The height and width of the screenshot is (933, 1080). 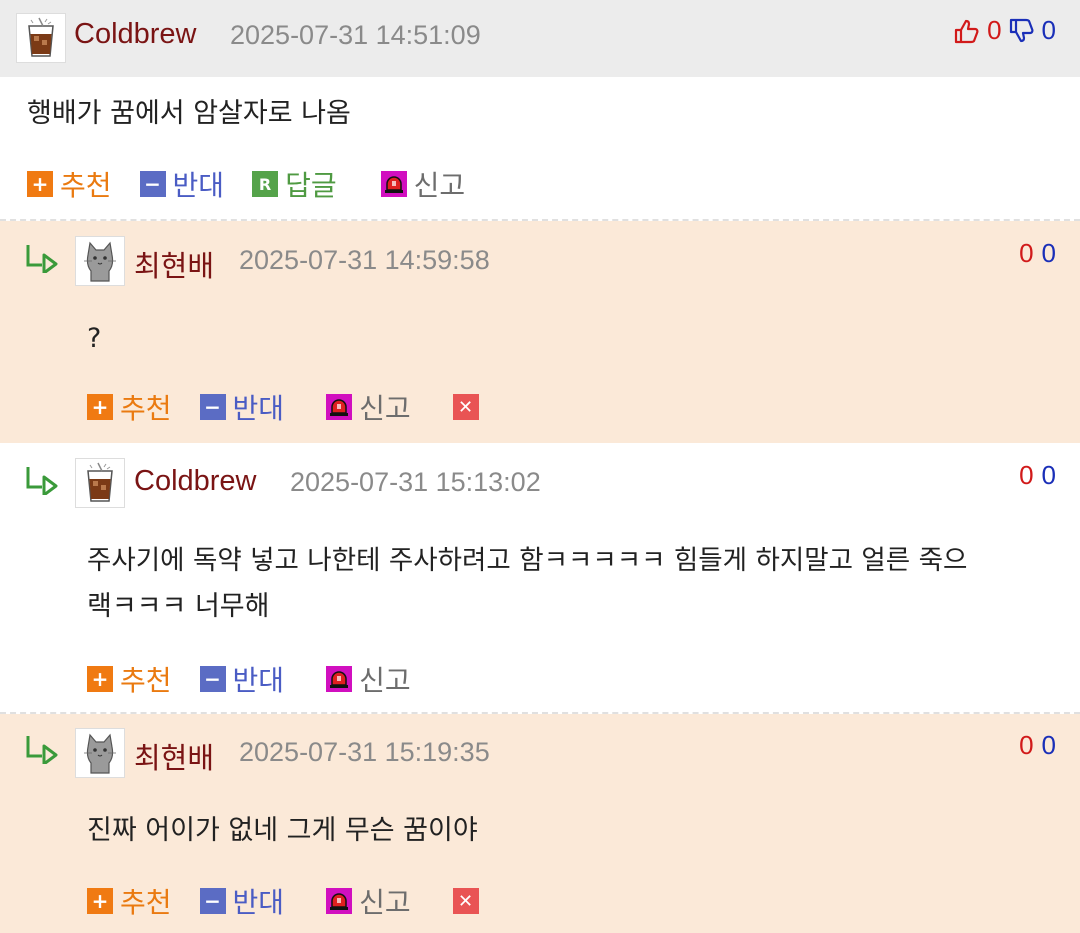 What do you see at coordinates (1022, 31) in the screenshot?
I see `thumbs-down-icon` at bounding box center [1022, 31].